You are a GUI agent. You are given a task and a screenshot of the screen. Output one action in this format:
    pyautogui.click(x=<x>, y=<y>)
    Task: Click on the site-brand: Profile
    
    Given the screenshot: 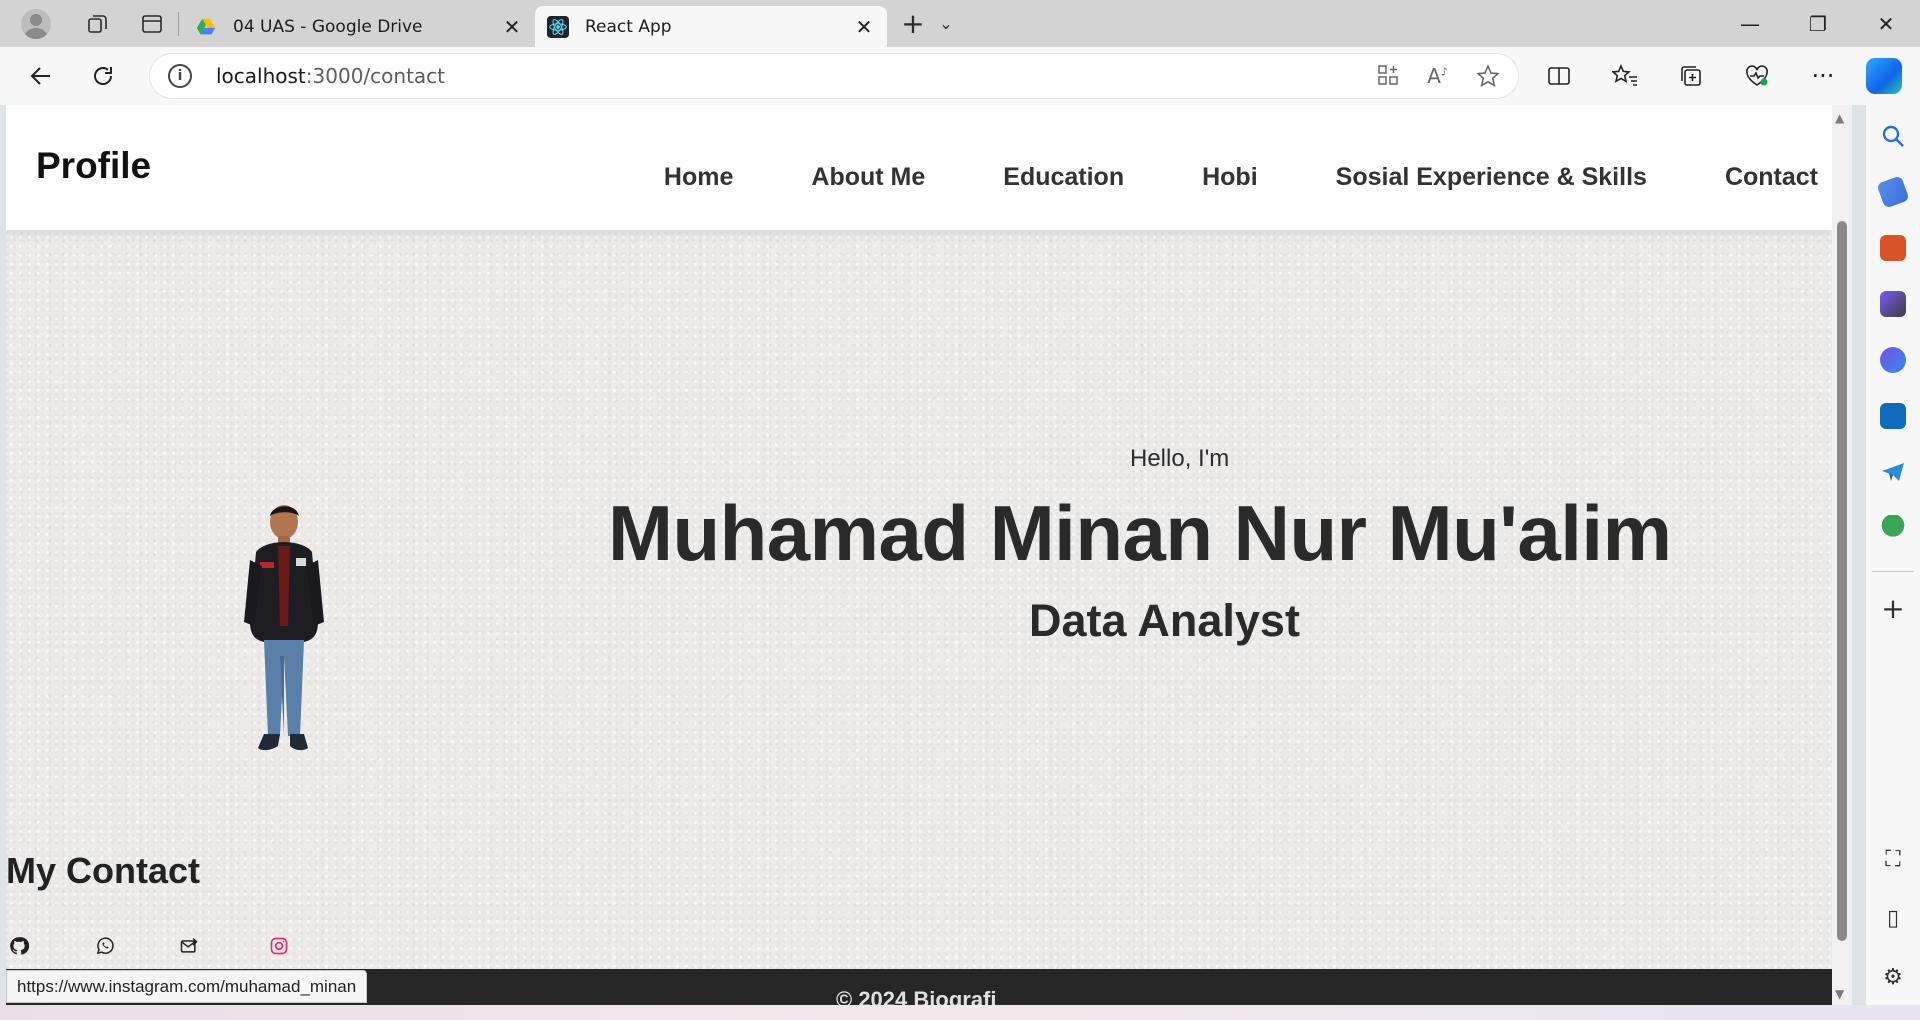 What is the action you would take?
    pyautogui.click(x=93, y=166)
    